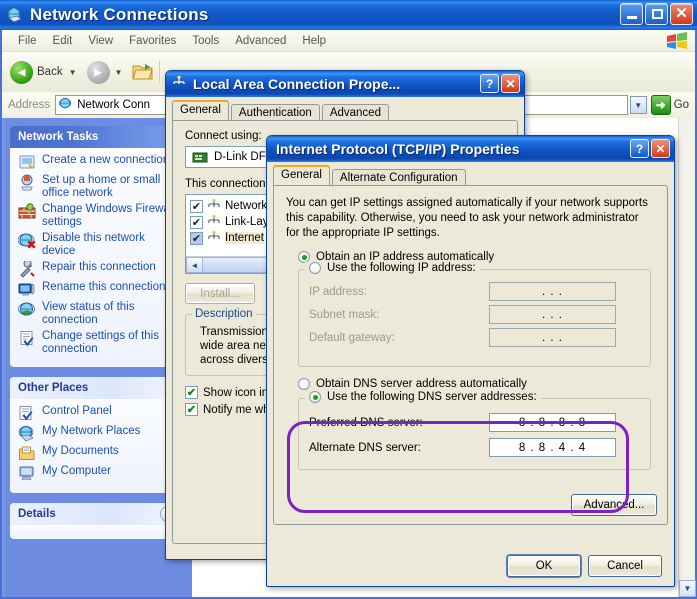 This screenshot has width=697, height=599. I want to click on window-buttons: ✕, so click(656, 14).